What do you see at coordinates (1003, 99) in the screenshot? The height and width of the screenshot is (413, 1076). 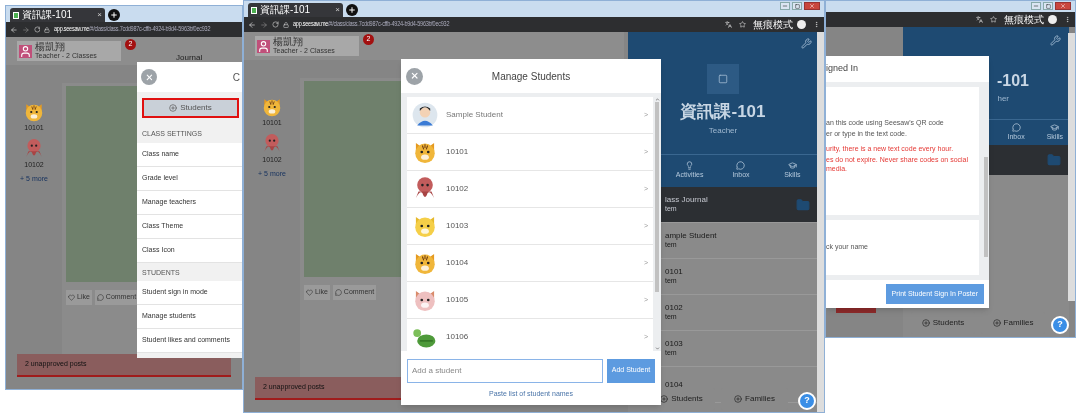 I see `class-role: her` at bounding box center [1003, 99].